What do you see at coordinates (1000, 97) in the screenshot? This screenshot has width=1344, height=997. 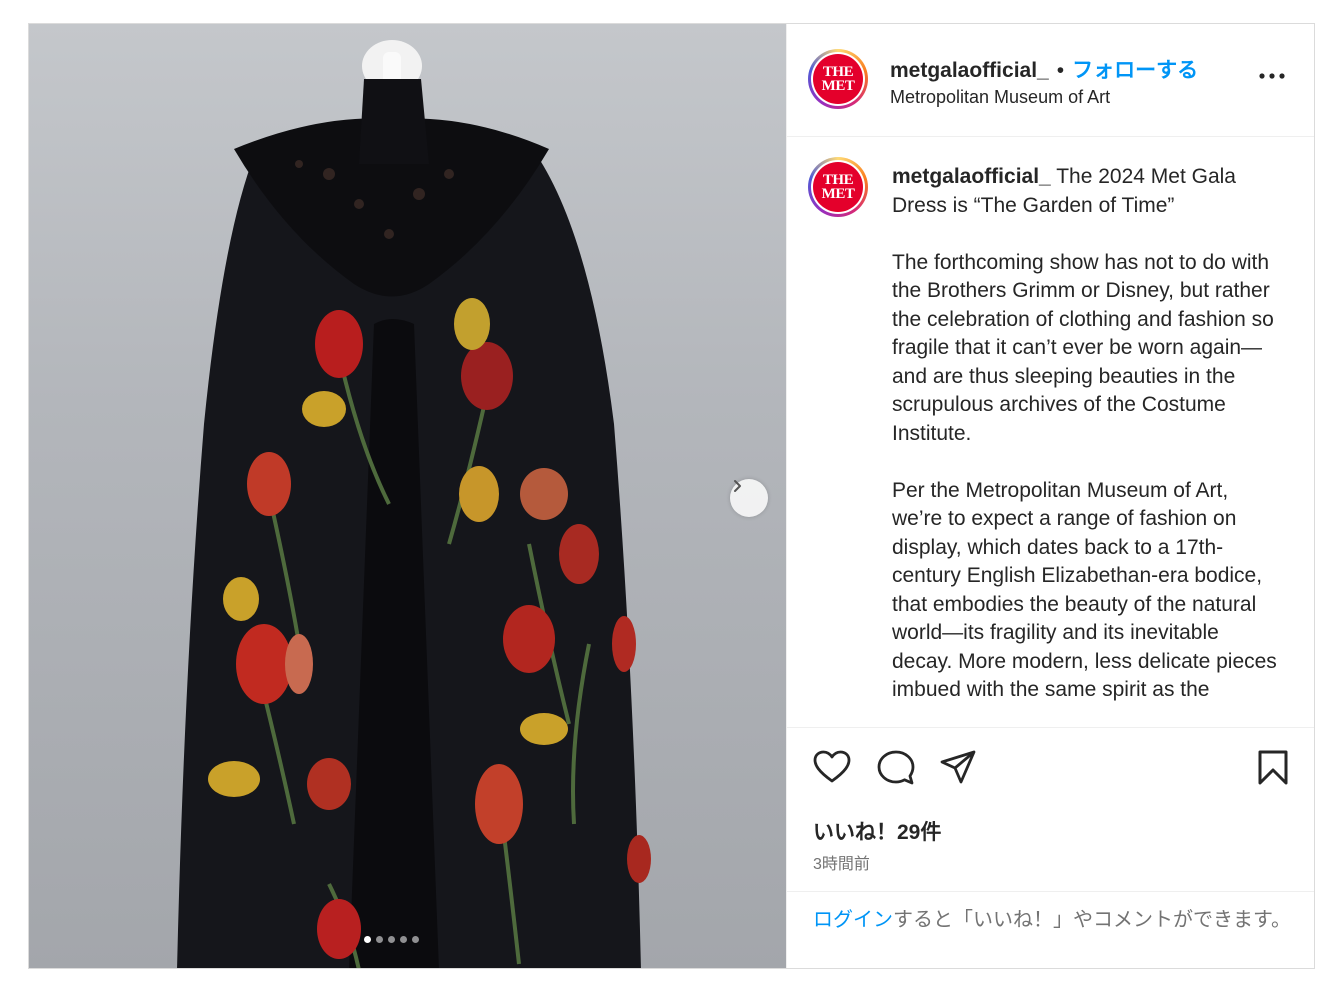 I see `location-link: Metropolitan Museum of Art` at bounding box center [1000, 97].